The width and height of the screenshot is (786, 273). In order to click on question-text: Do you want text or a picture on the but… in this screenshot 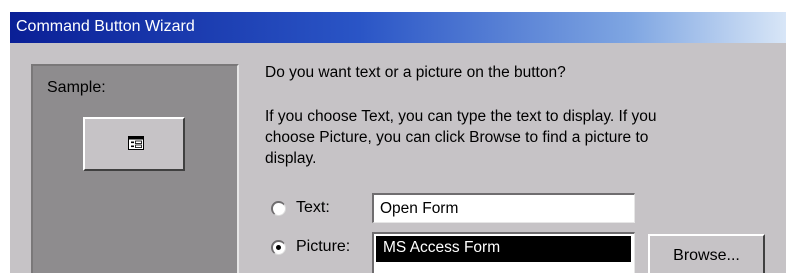, I will do `click(415, 72)`.